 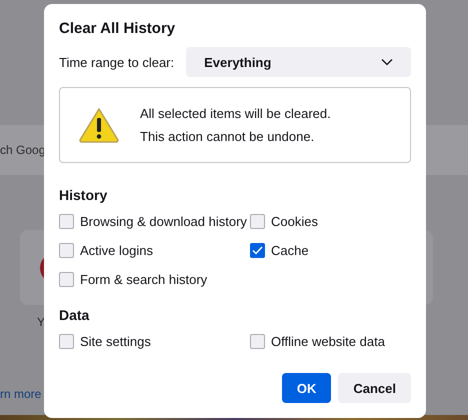 What do you see at coordinates (83, 195) in the screenshot?
I see `section-heading: History` at bounding box center [83, 195].